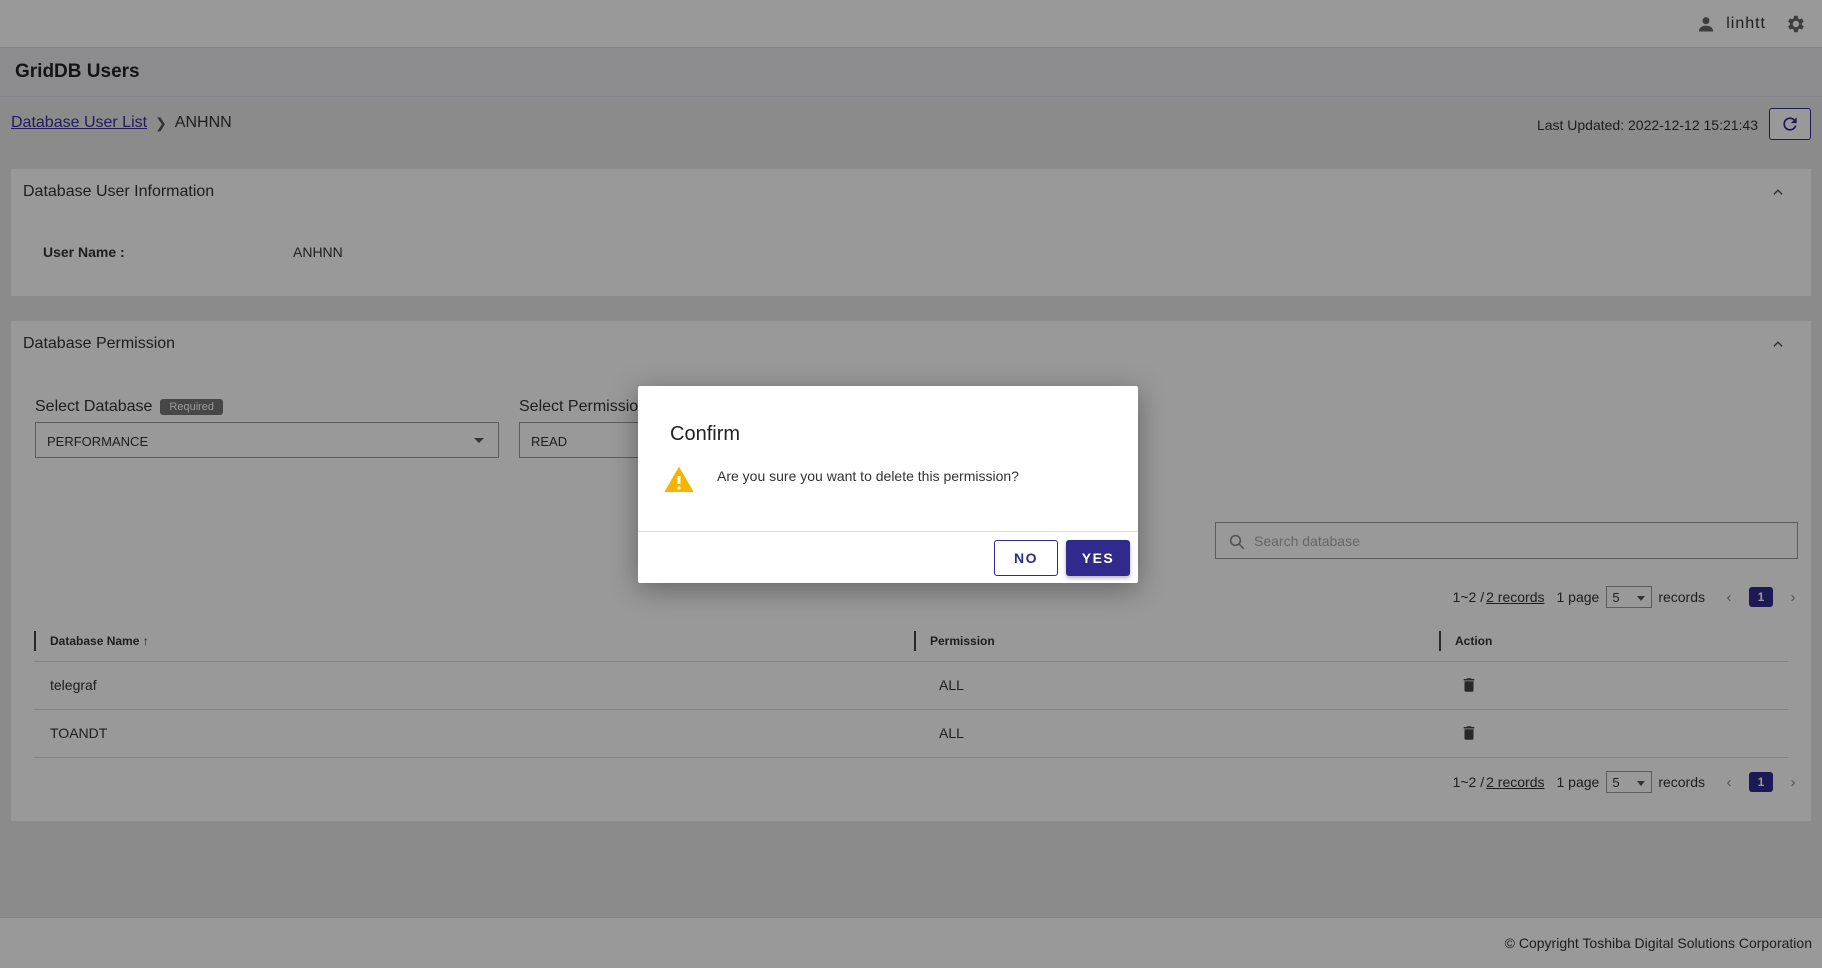  What do you see at coordinates (679, 479) in the screenshot?
I see `warning-icon` at bounding box center [679, 479].